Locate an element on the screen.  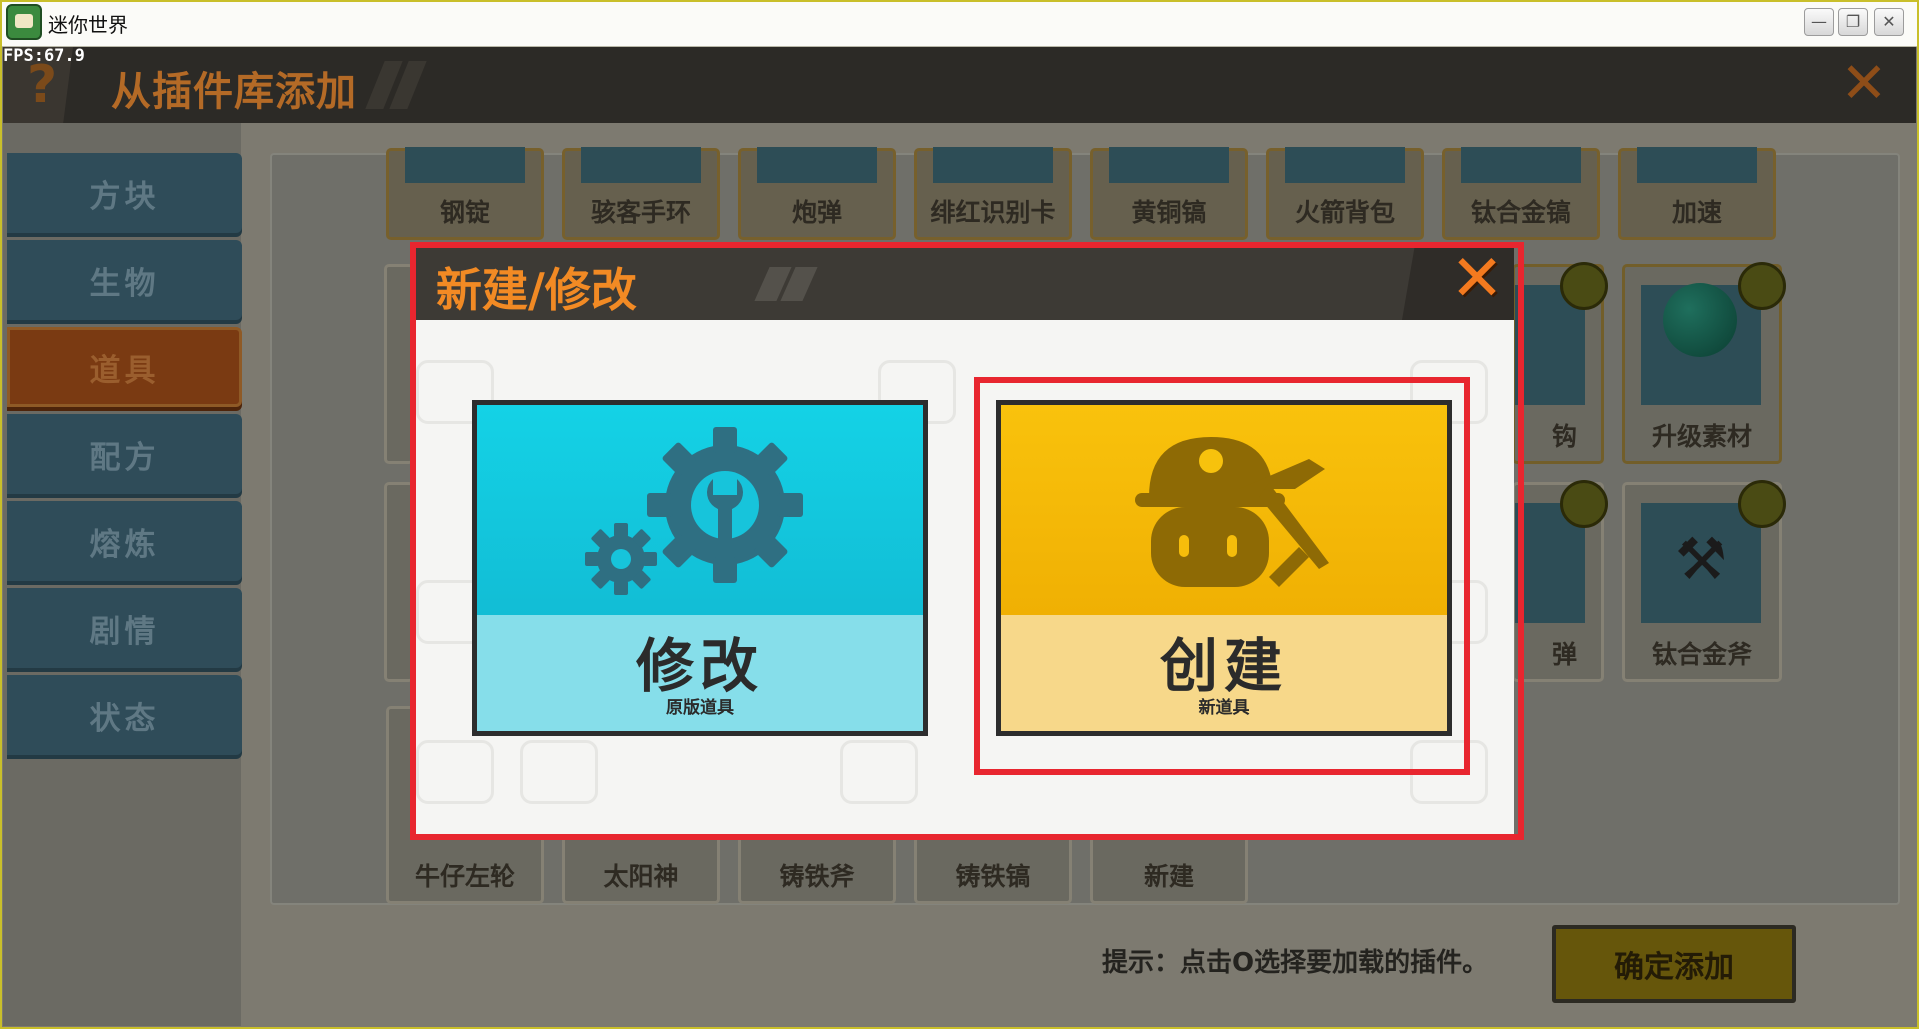
sidebar-item-items: 道具 is located at coordinates (124, 367).